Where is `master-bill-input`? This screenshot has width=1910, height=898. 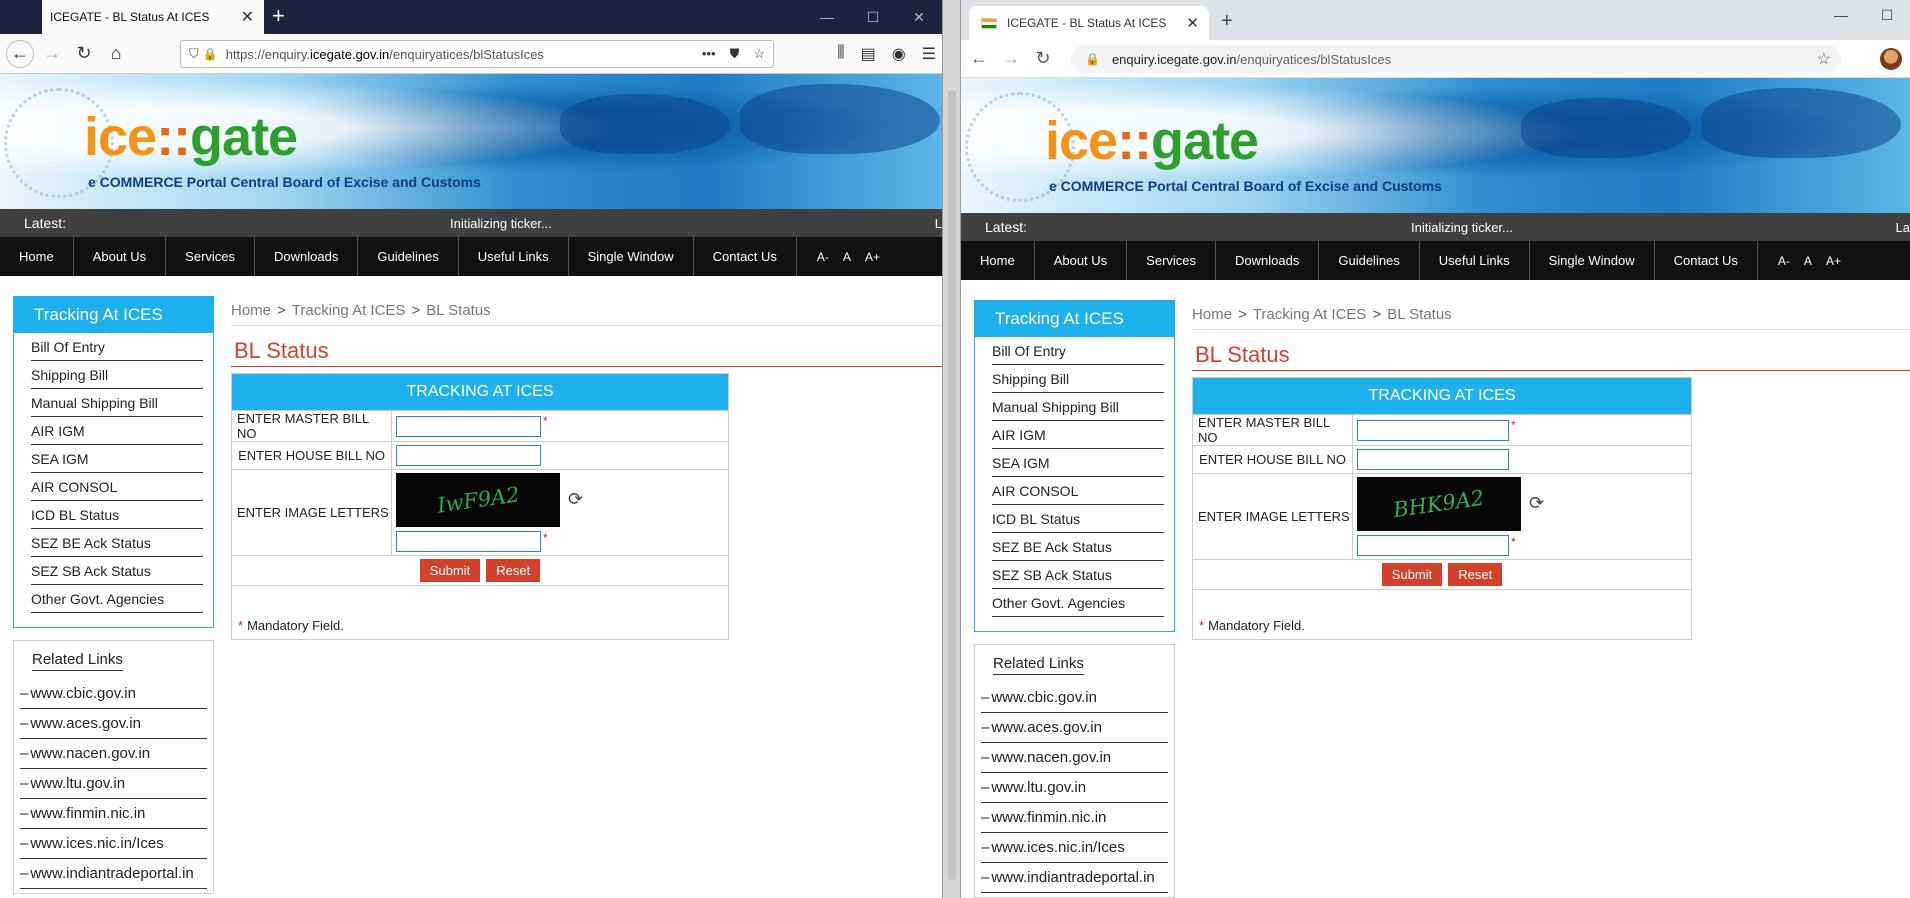
master-bill-input is located at coordinates (1433, 430).